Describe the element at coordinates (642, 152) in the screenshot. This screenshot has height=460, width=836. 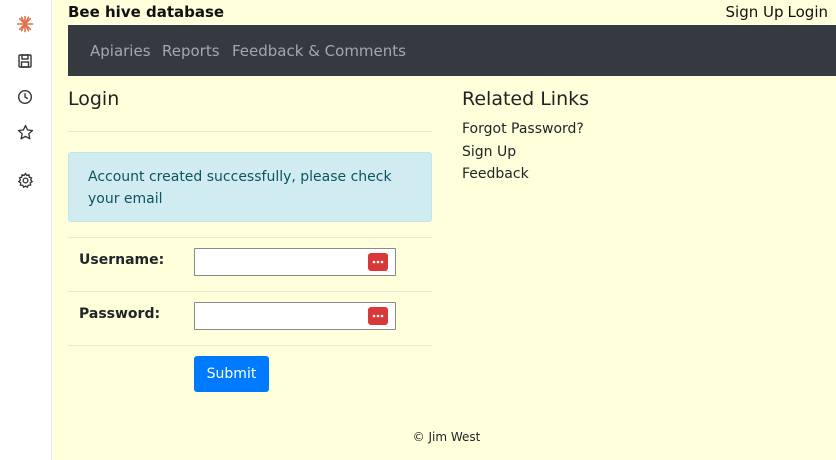
I see `sign-up-related-link: Sign Up` at that location.